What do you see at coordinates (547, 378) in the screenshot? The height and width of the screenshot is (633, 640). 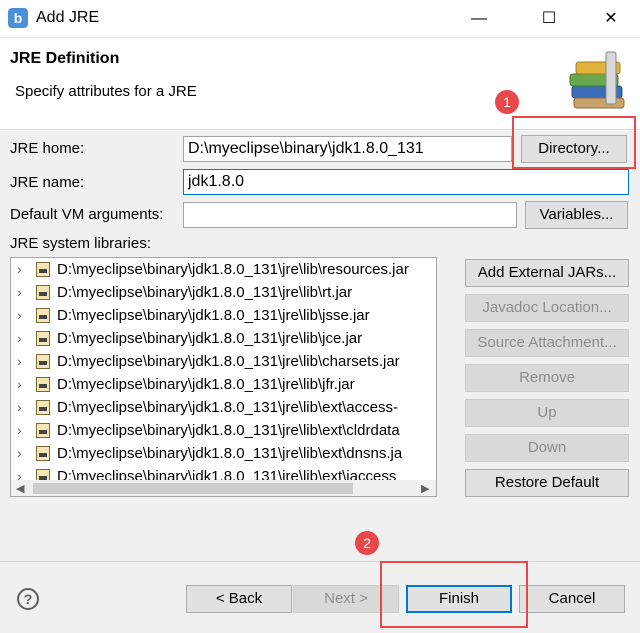 I see `remove-button: Remove` at bounding box center [547, 378].